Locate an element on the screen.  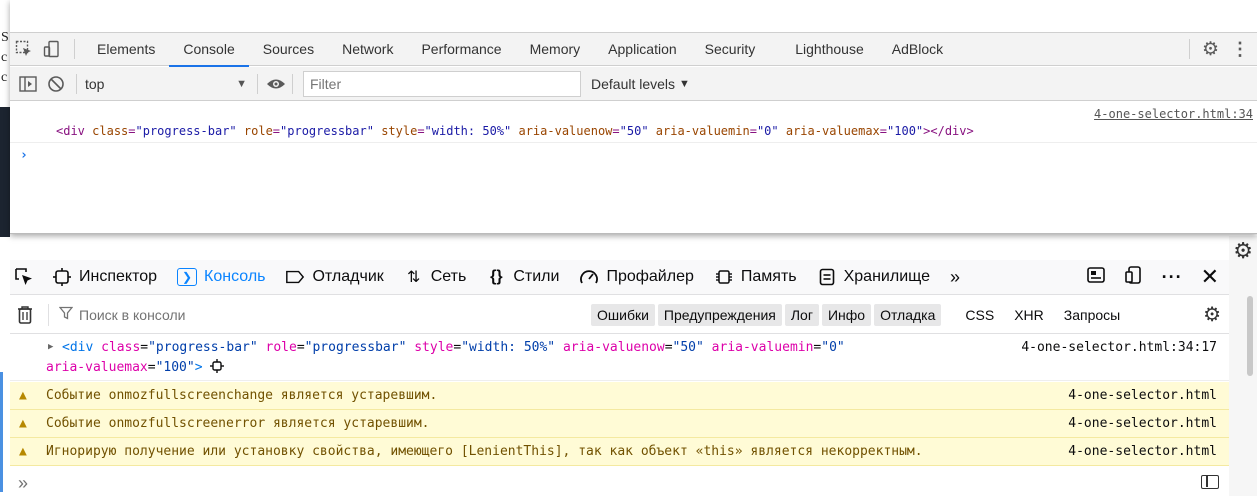
filter-warnings-button: Предупреждения is located at coordinates (719, 314).